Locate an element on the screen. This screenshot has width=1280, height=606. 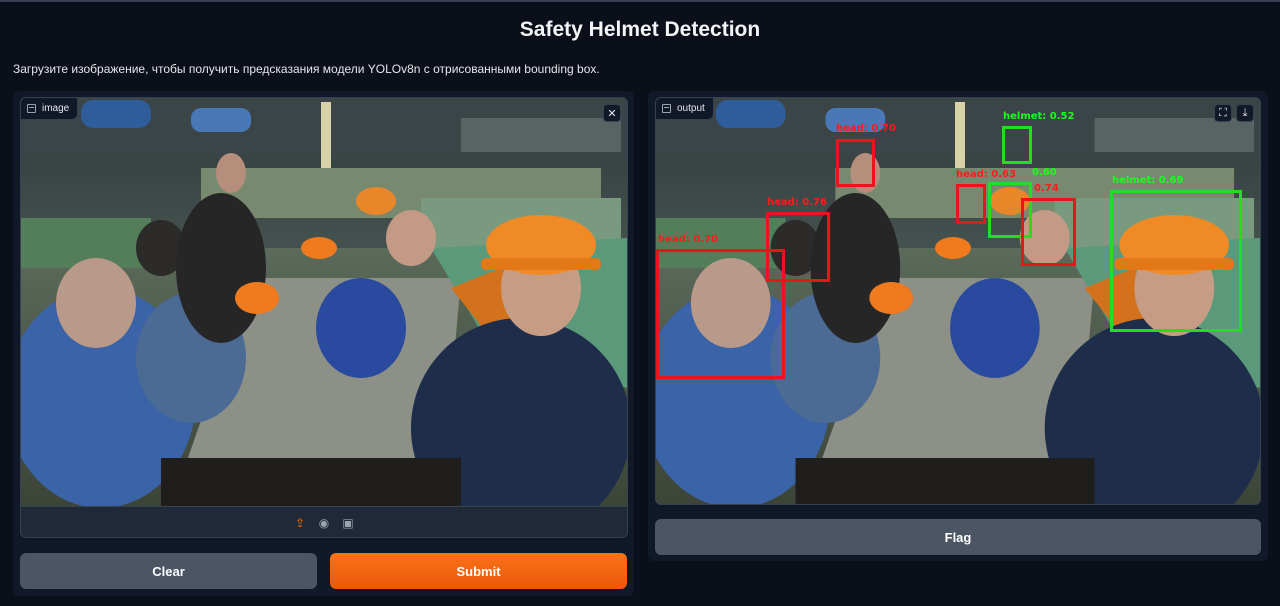
flag-button: Flag is located at coordinates (958, 537).